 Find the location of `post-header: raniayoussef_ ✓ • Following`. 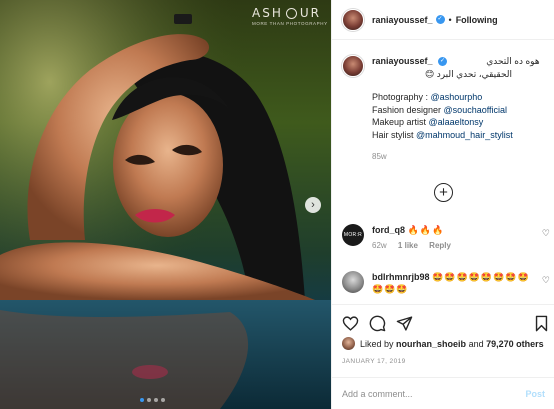

post-header: raniayoussef_ ✓ • Following is located at coordinates (443, 20).